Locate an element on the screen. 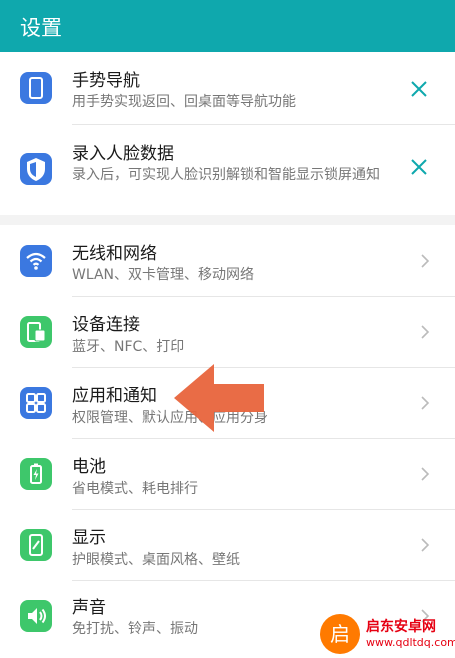  settings-item-title: 应用和通知 is located at coordinates (114, 396).